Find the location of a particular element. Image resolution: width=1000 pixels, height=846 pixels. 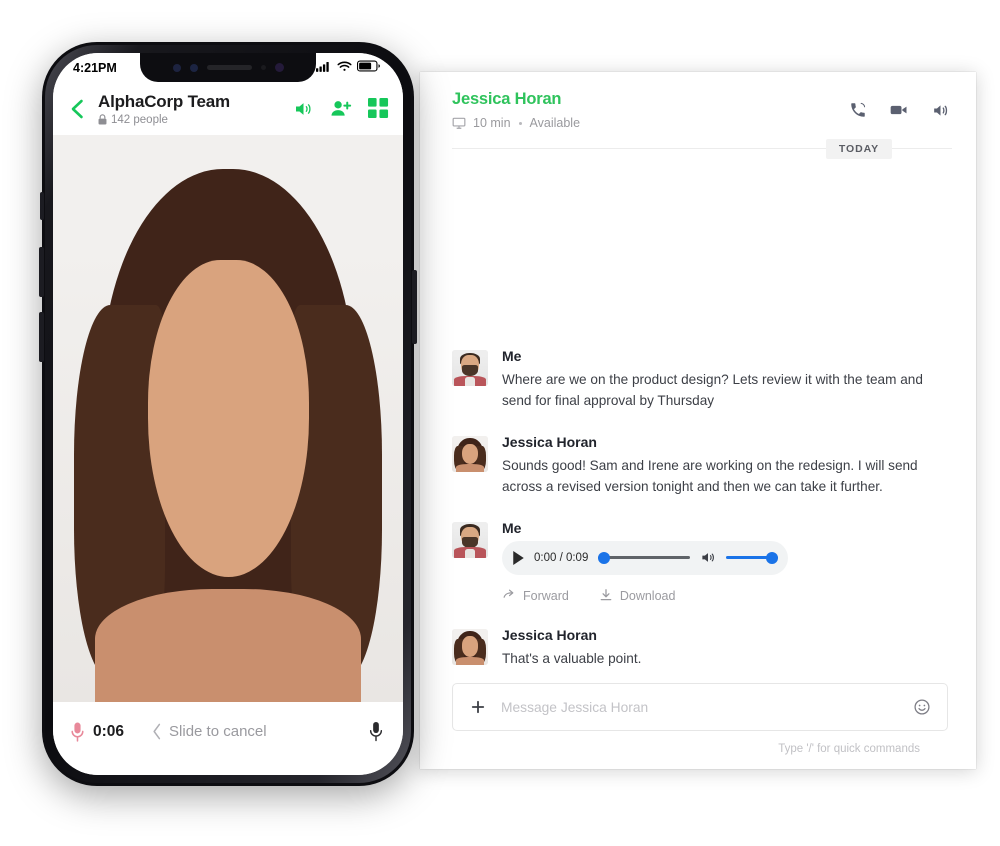

message-row-audio: Me 0:00 / 0:09 Forward Download is located at coordinates (700, 562).